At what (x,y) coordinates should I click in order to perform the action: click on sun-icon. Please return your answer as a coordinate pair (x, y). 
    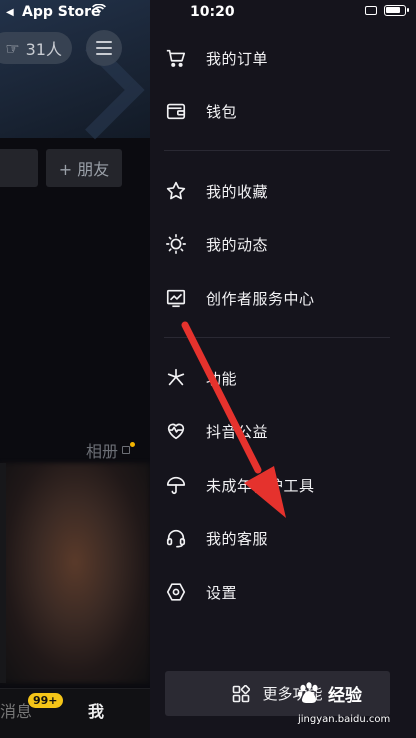
    Looking at the image, I should click on (176, 244).